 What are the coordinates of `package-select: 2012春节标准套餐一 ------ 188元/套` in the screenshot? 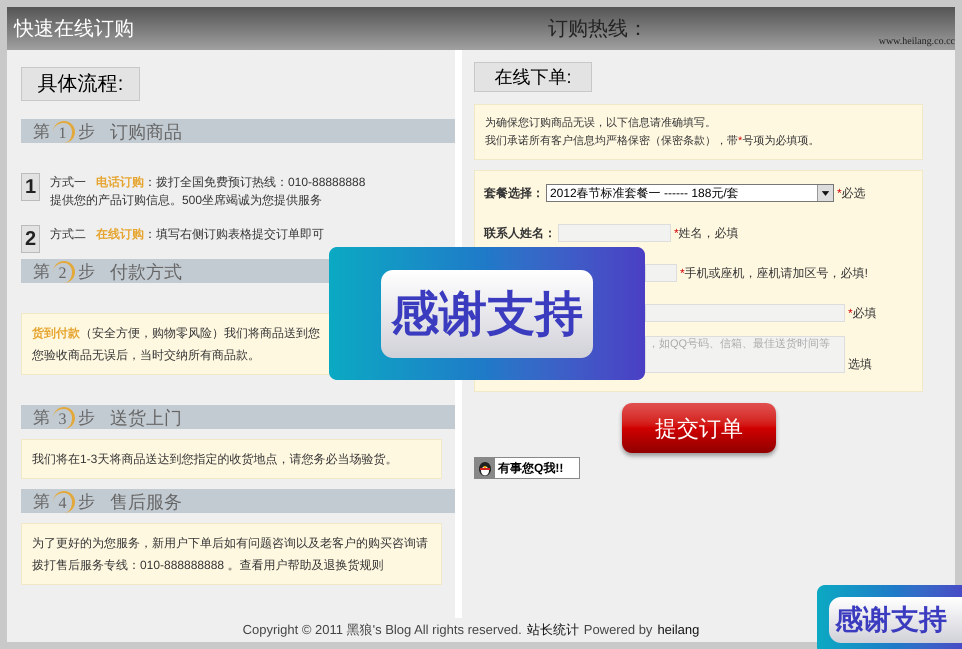 It's located at (690, 193).